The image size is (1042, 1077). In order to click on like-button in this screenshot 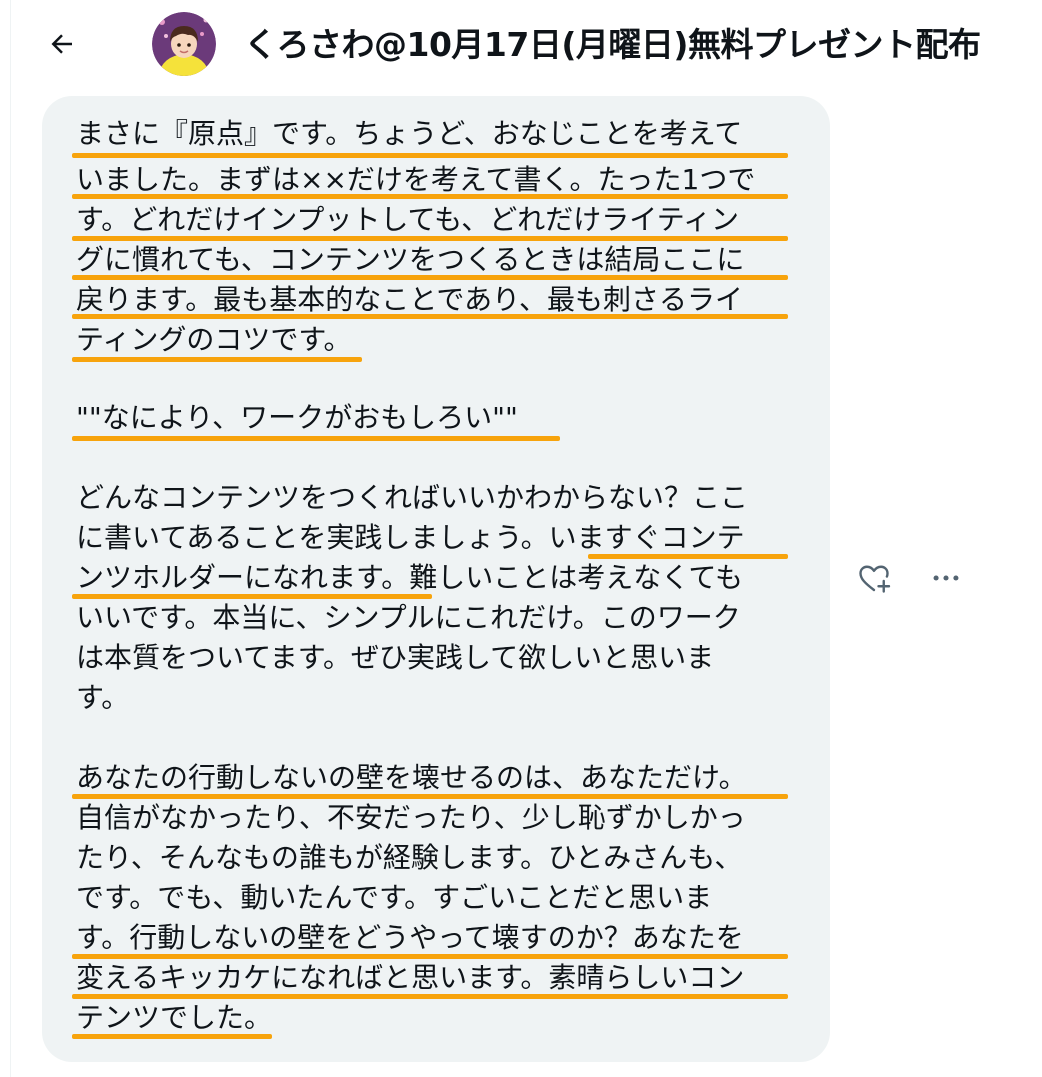, I will do `click(874, 578)`.